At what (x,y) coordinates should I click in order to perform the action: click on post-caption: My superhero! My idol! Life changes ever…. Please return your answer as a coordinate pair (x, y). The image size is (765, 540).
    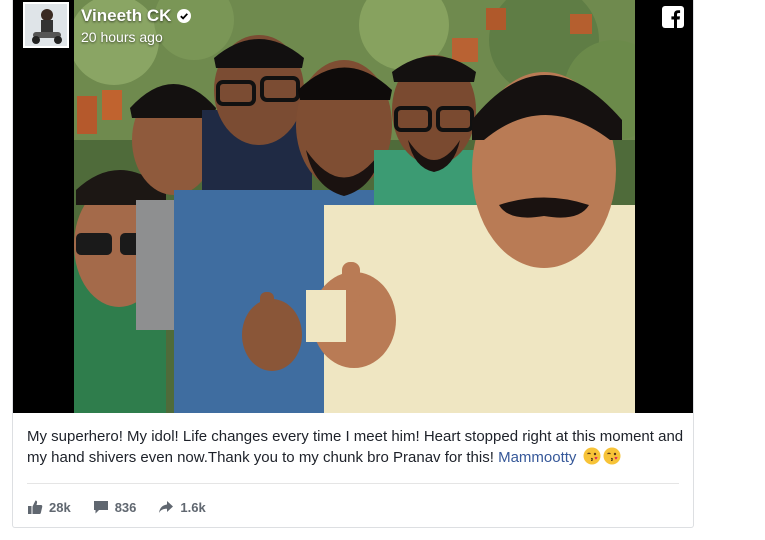
    Looking at the image, I should click on (357, 447).